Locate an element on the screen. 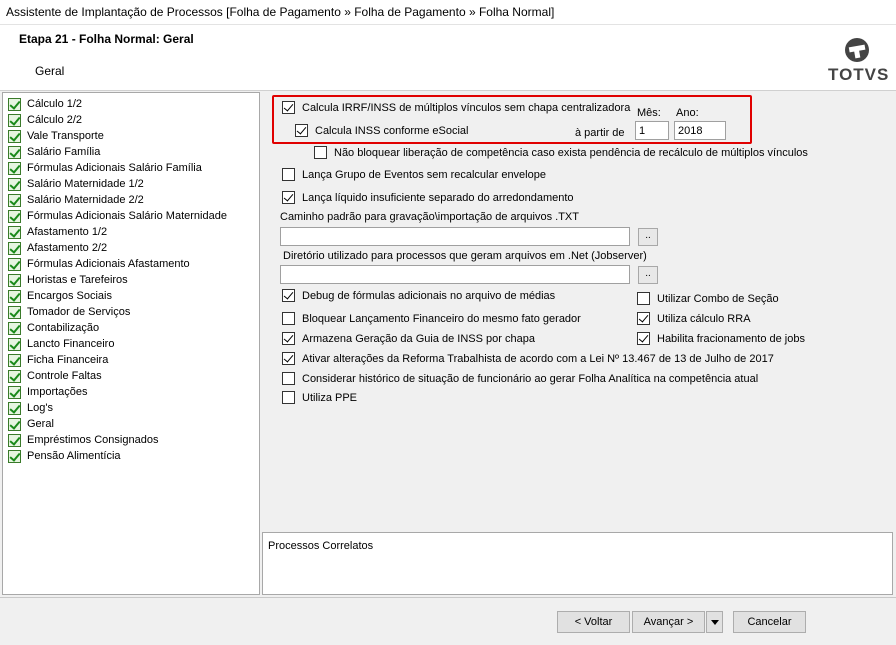  next-dropdown-button is located at coordinates (714, 622).